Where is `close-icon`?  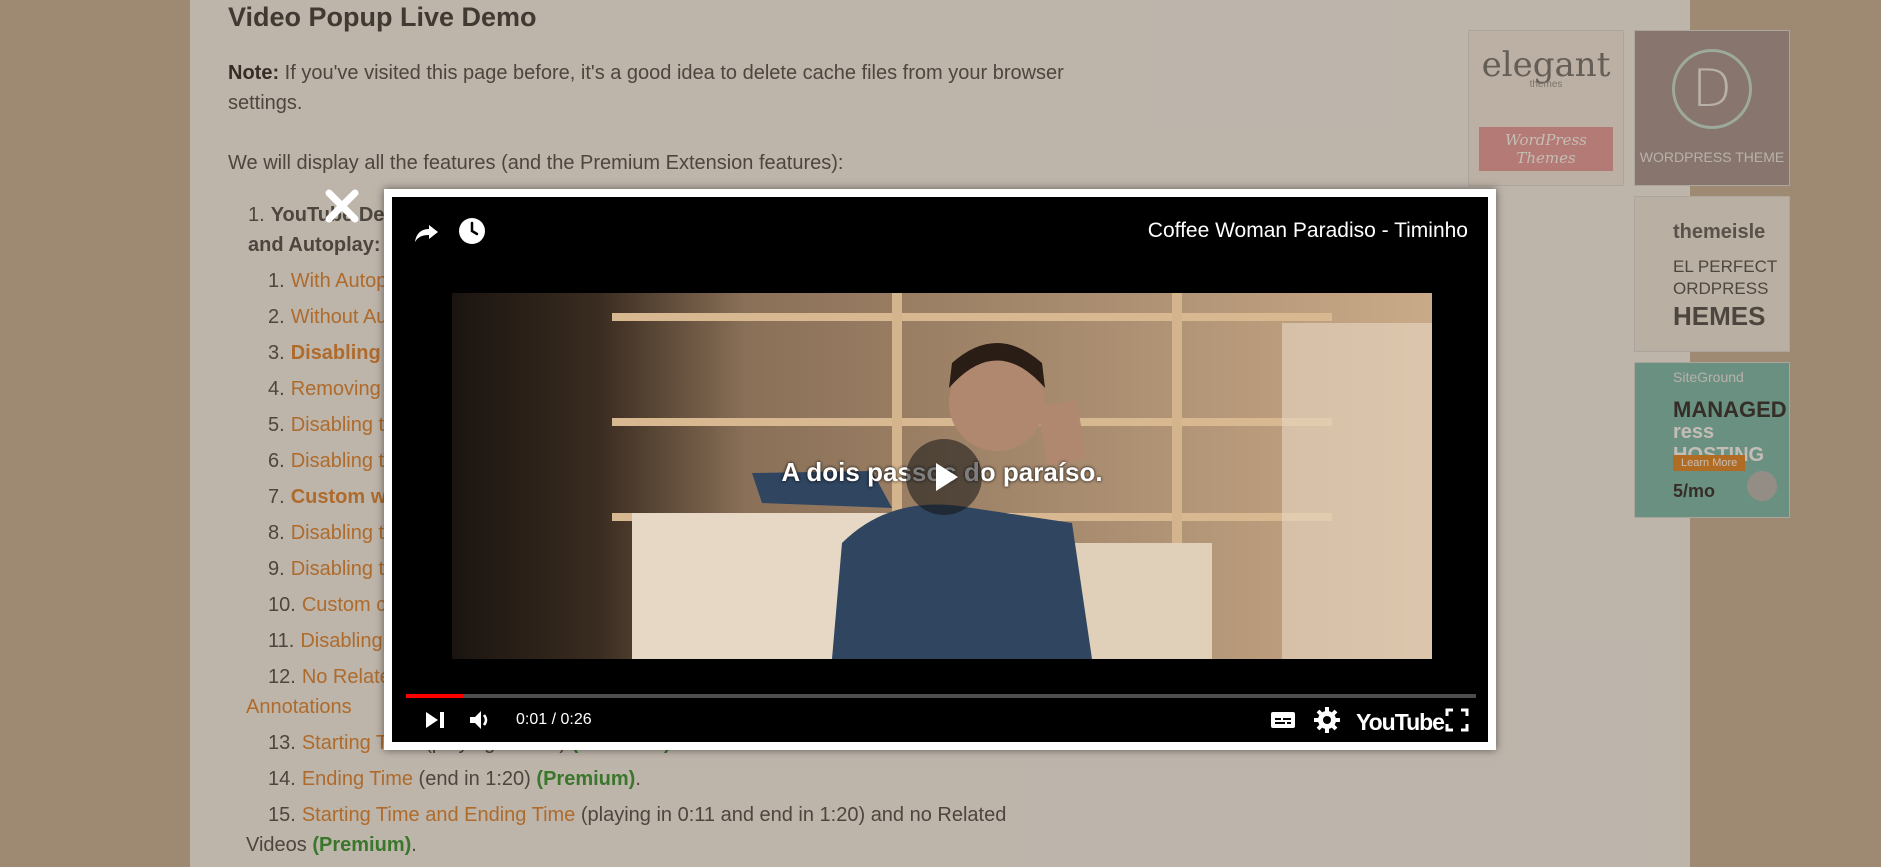
close-icon is located at coordinates (342, 206).